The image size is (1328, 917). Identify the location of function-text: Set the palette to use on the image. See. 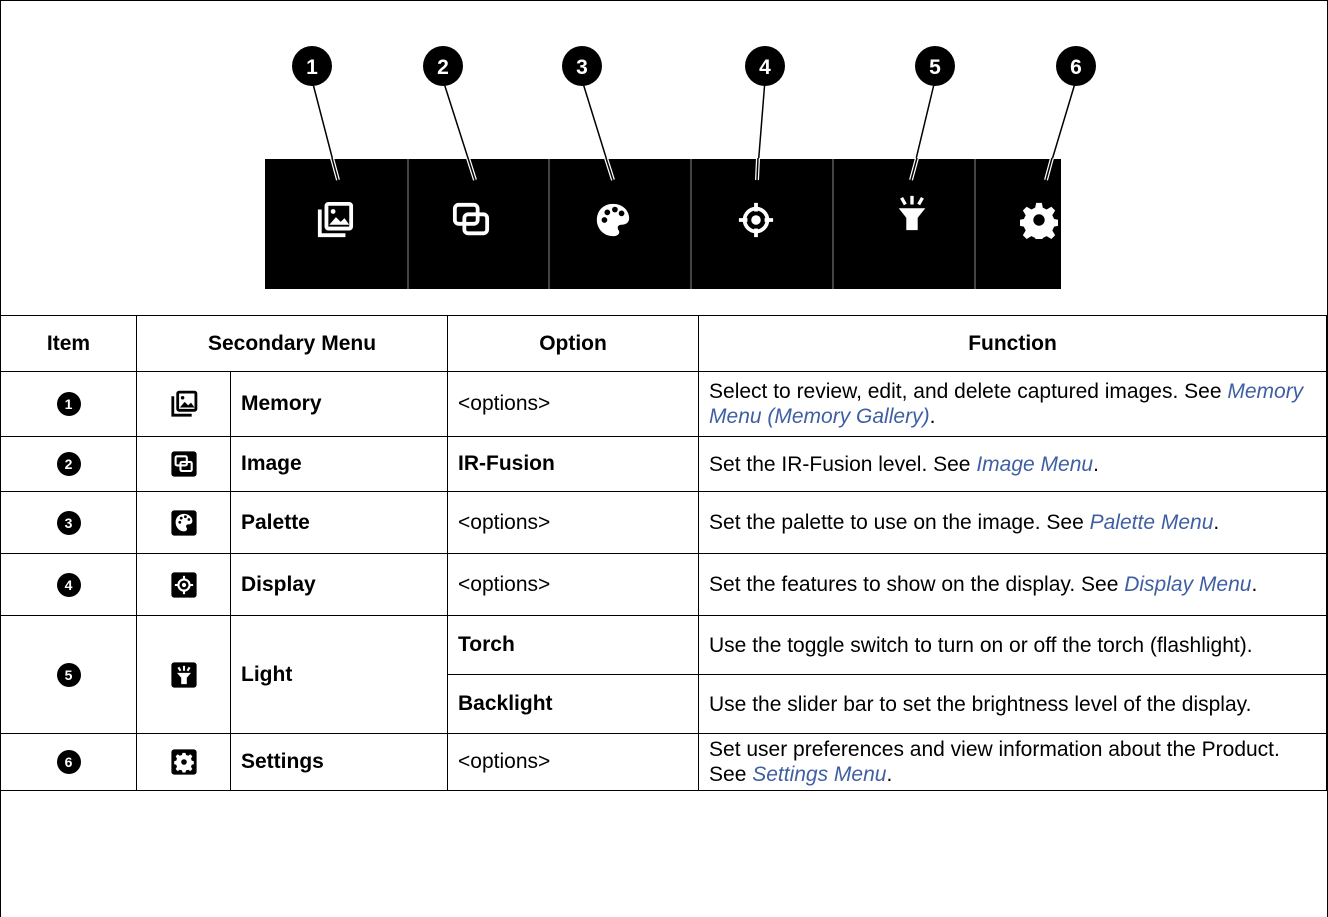
(899, 522).